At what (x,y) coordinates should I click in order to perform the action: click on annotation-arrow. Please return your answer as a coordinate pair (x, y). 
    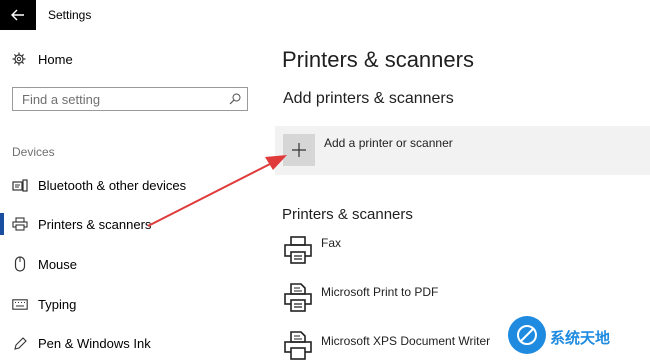
    Looking at the image, I should click on (217, 191).